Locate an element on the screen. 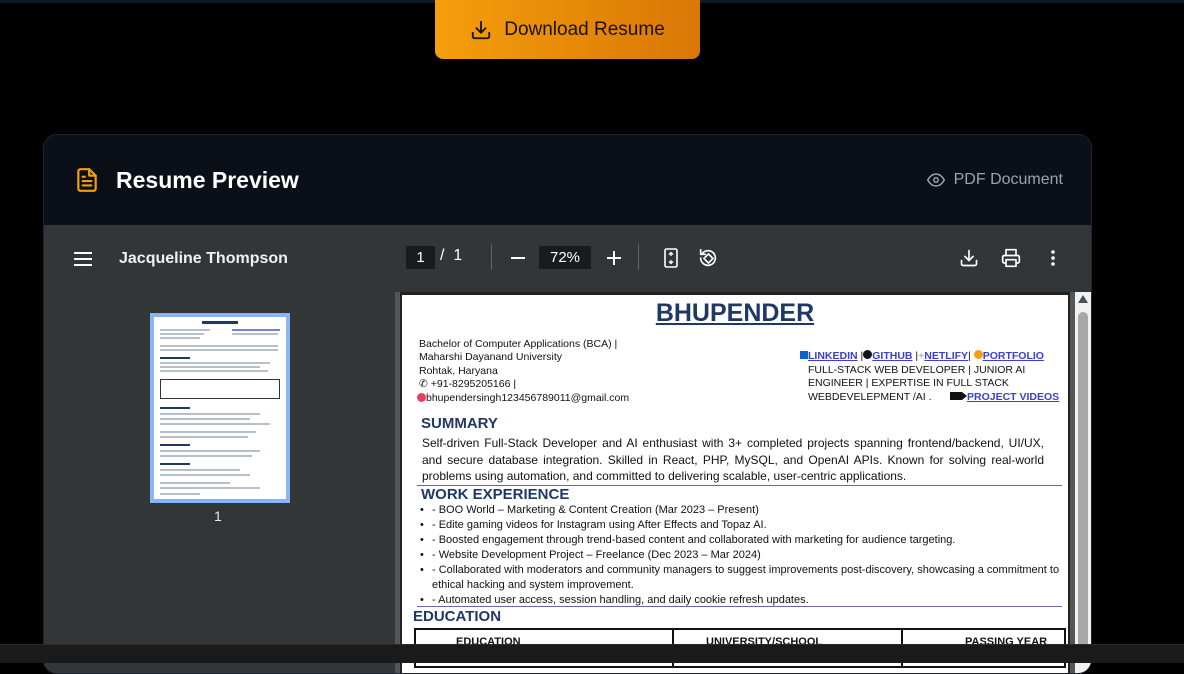 The height and width of the screenshot is (674, 1184). document-title: Jacqueline Thompson is located at coordinates (203, 258).